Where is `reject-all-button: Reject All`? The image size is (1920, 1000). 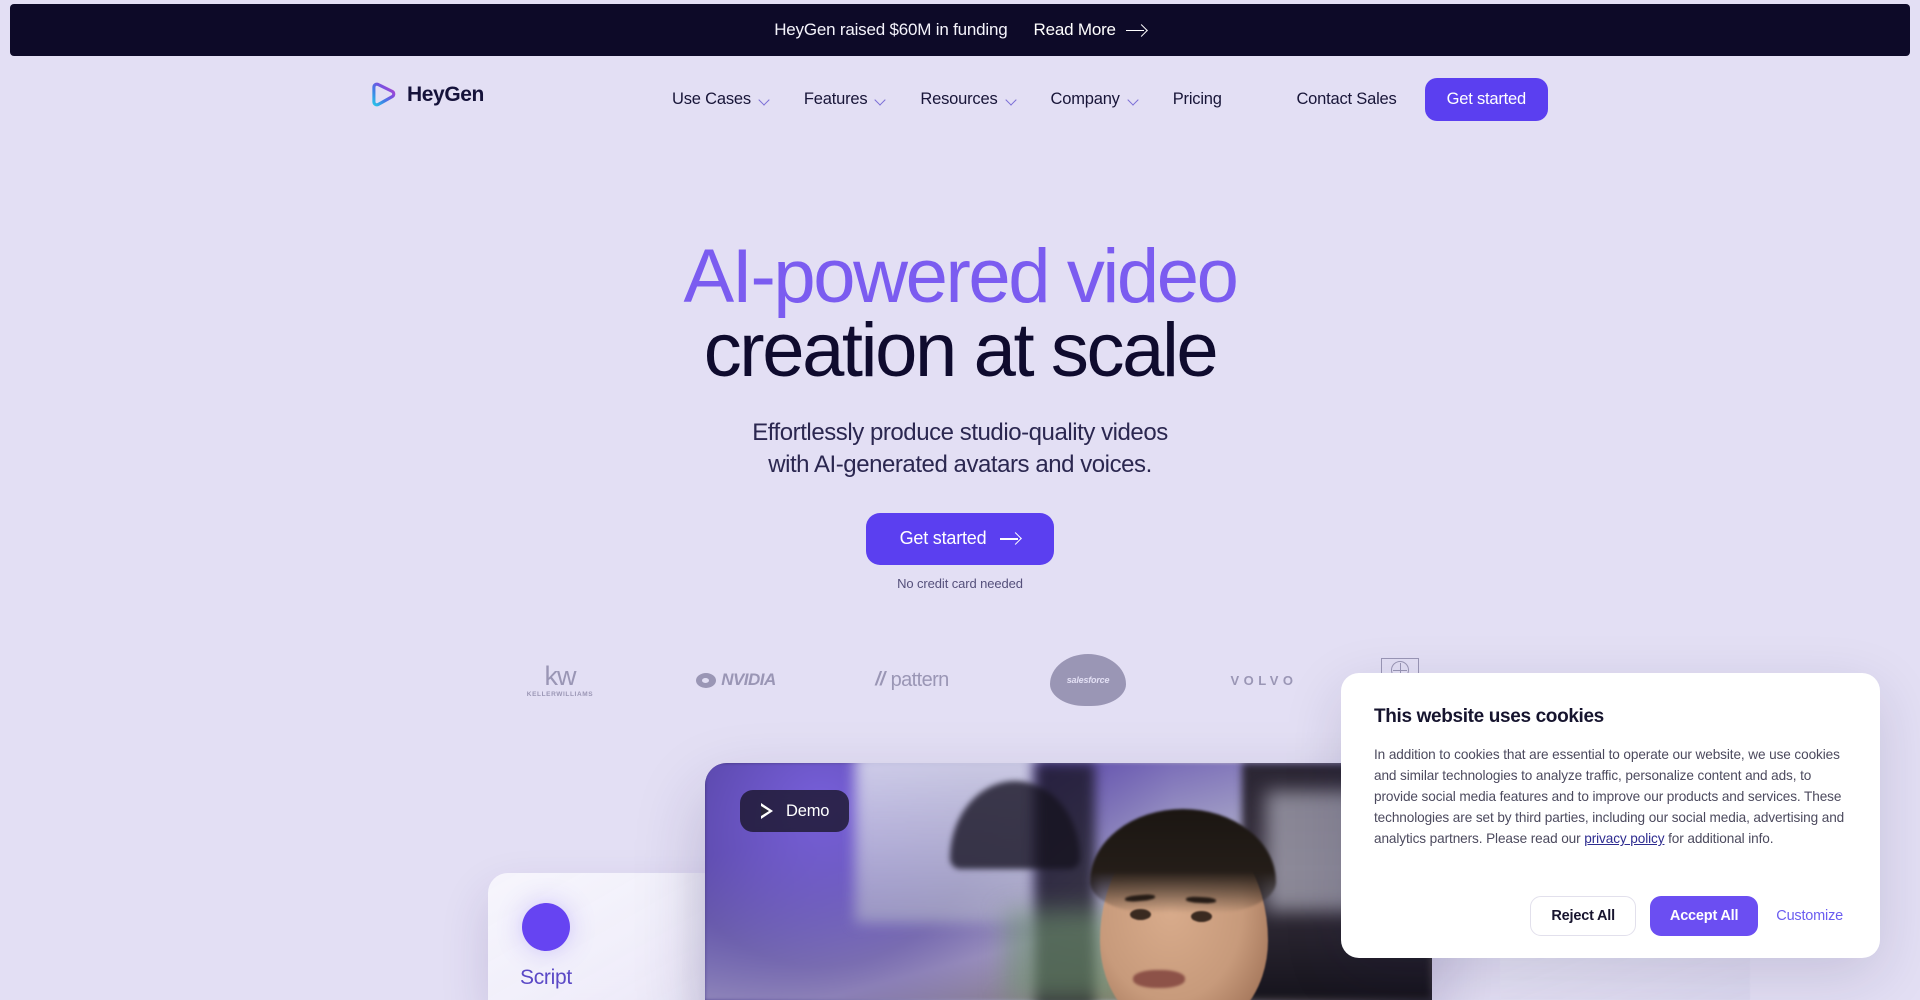 reject-all-button: Reject All is located at coordinates (1583, 916).